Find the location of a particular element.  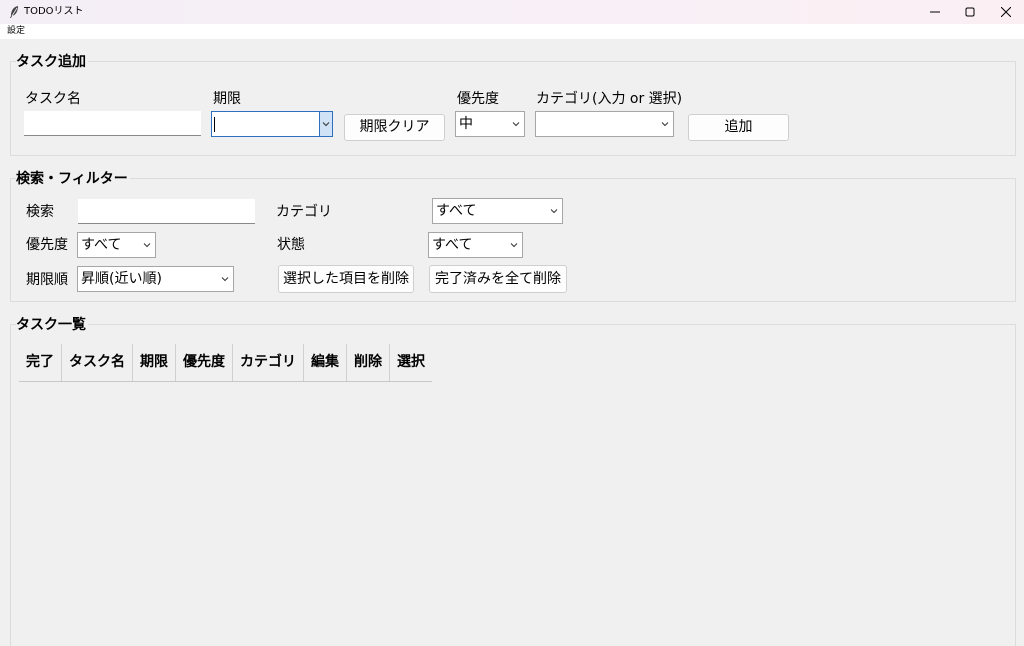

search-label: 検索 is located at coordinates (40, 212).